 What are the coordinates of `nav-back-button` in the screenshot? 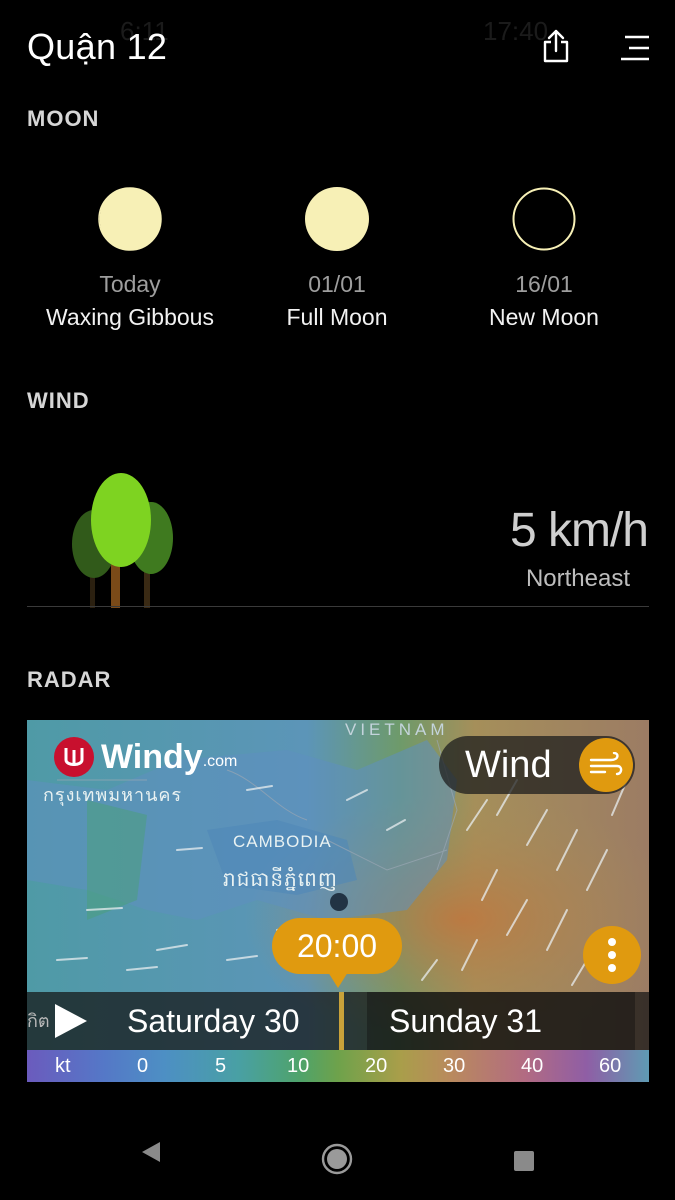 It's located at (151, 1154).